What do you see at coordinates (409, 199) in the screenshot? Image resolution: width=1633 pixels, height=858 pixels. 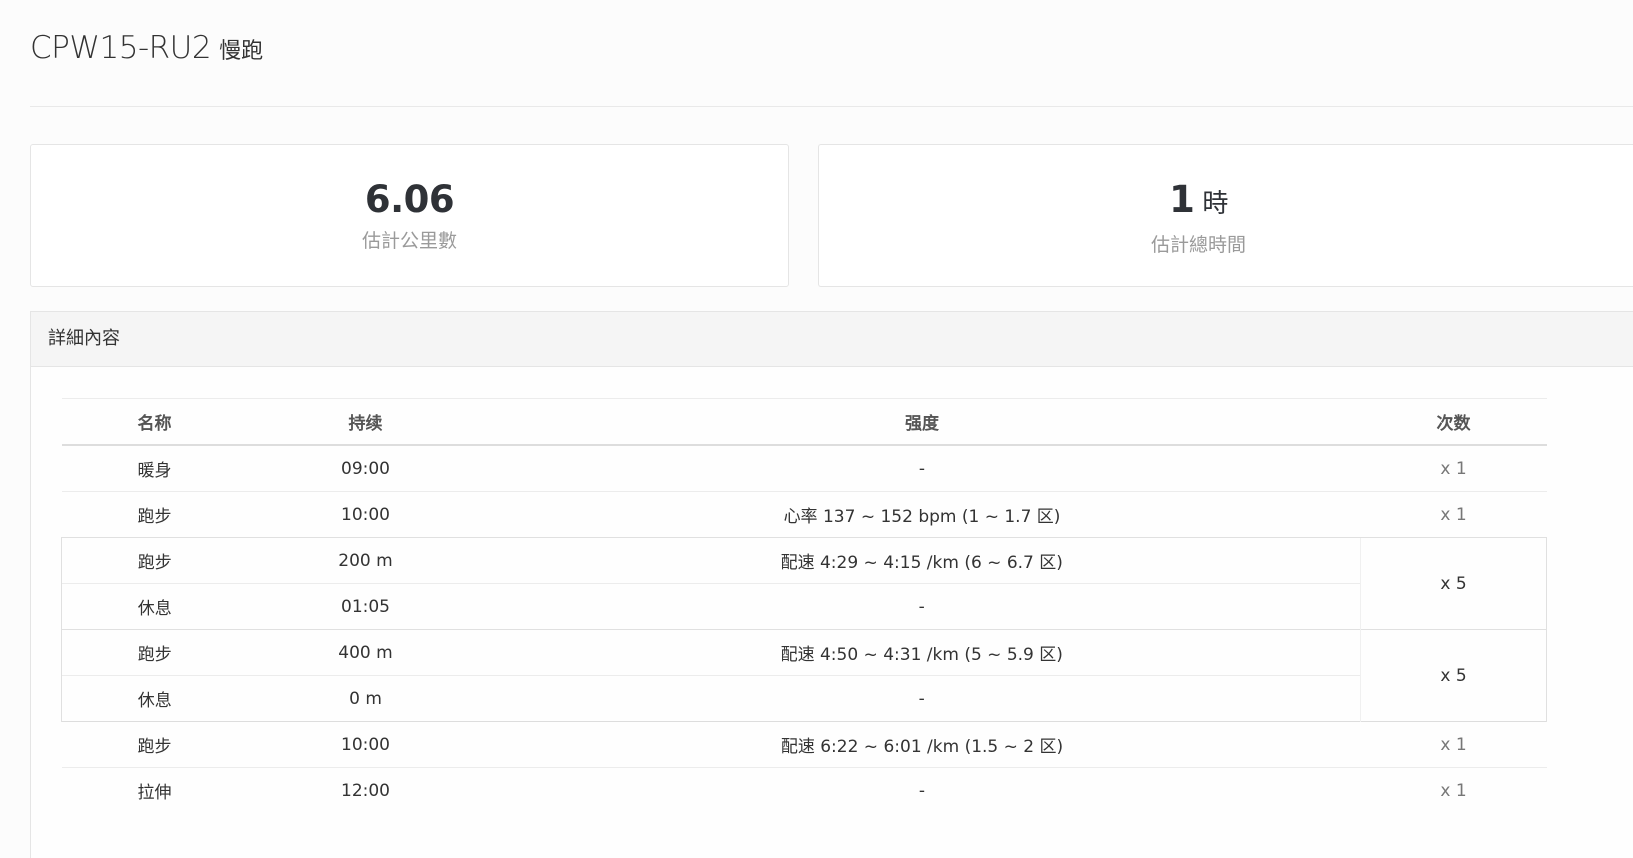 I see `distance-value: 6.06` at bounding box center [409, 199].